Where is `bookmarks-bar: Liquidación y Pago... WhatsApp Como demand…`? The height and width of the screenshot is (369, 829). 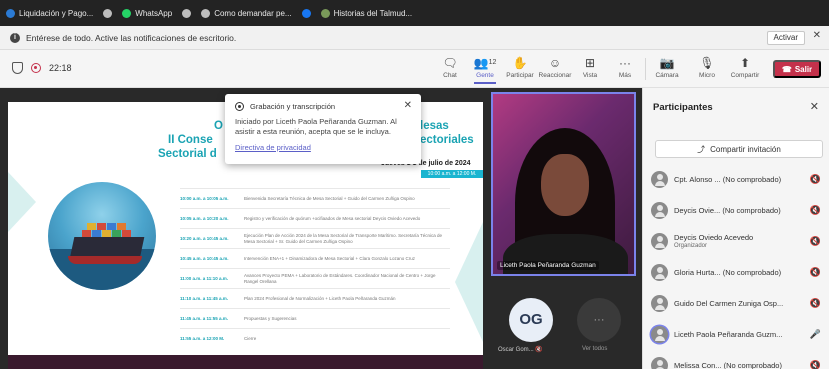
bookmarks-bar: Liquidación y Pago... WhatsApp Como demand… is located at coordinates (414, 13).